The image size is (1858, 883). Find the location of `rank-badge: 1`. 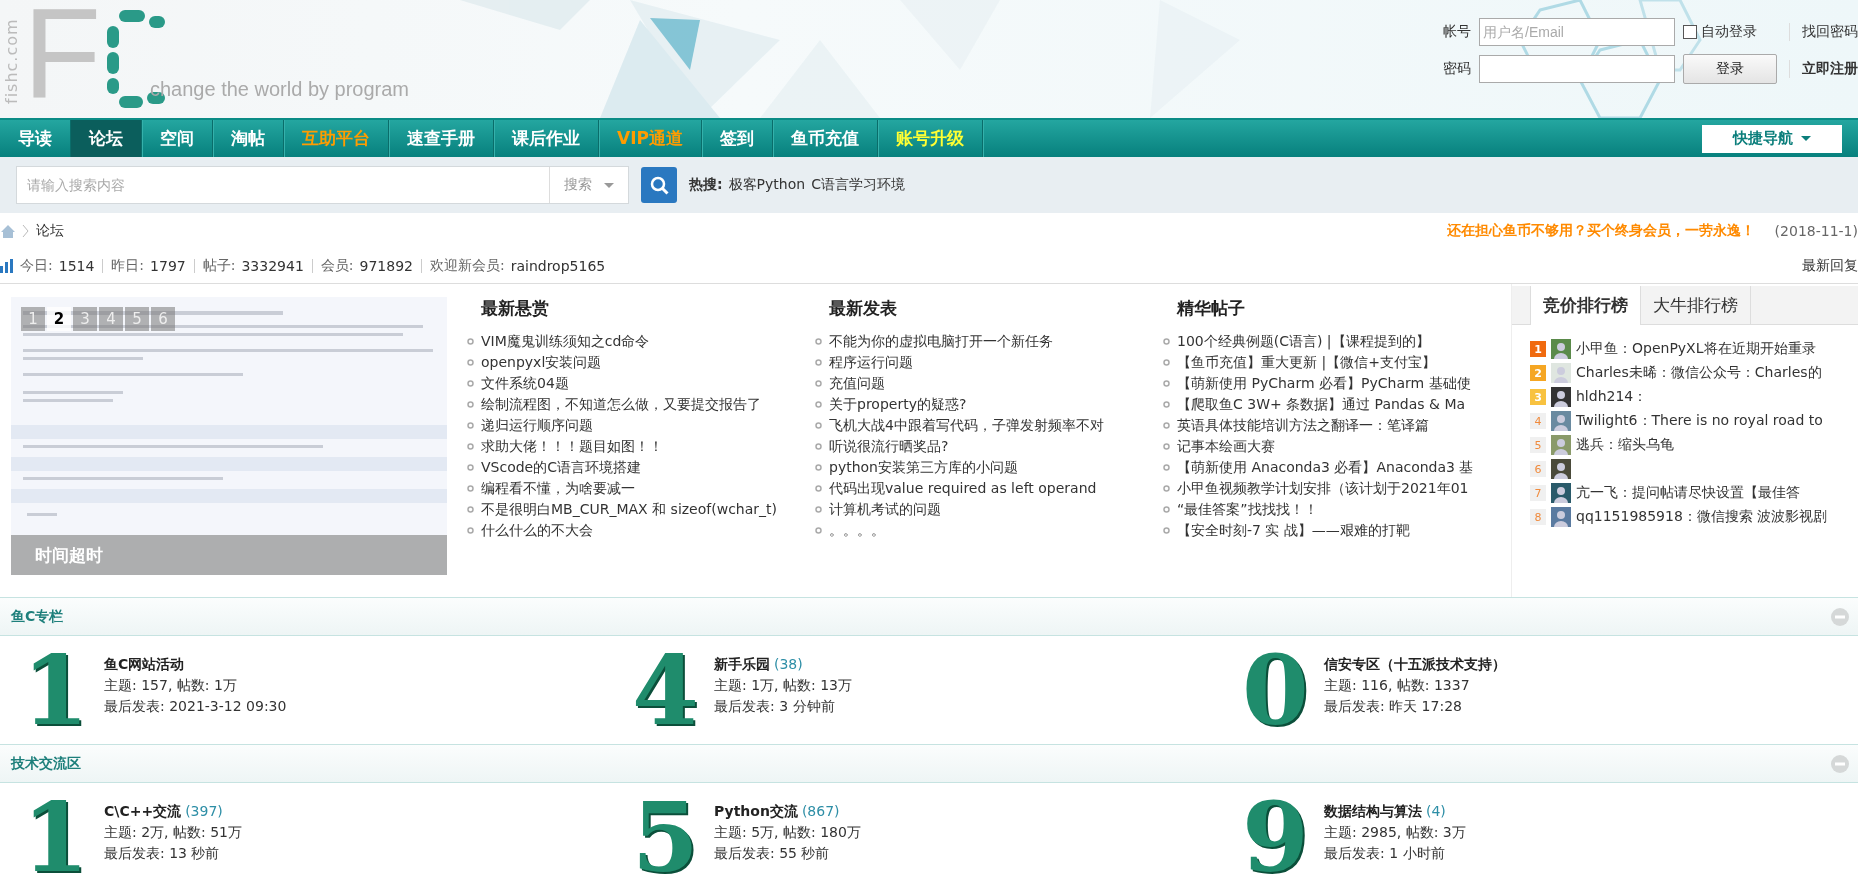

rank-badge: 1 is located at coordinates (1538, 349).